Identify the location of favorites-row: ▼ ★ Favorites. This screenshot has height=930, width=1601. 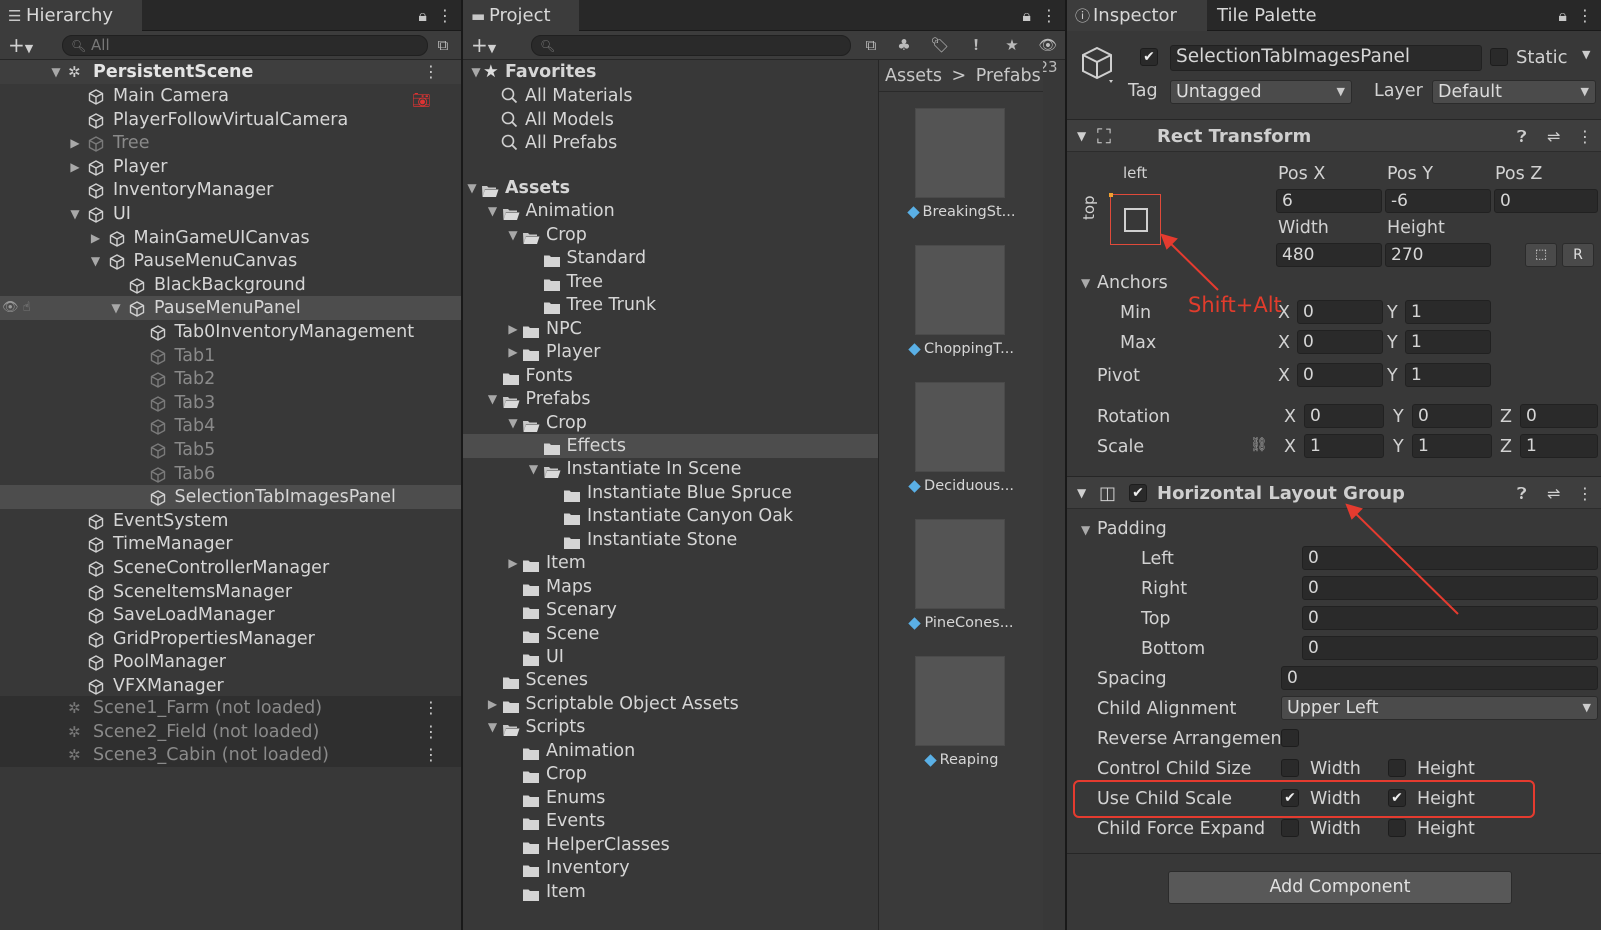
(670, 72).